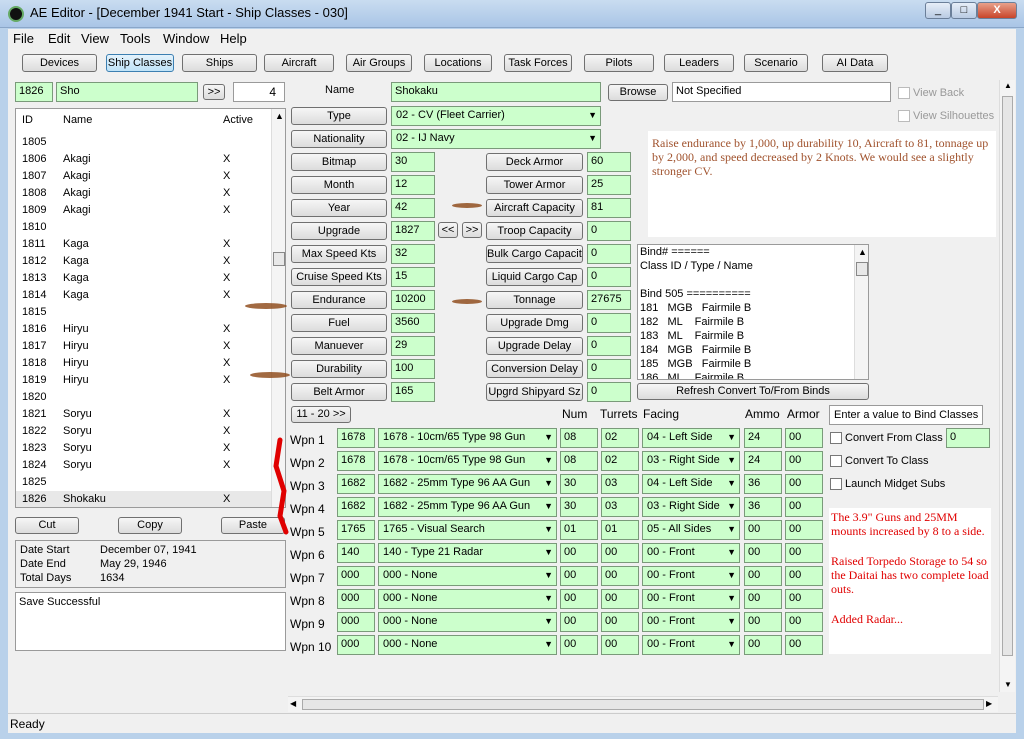 This screenshot has height=739, width=1024. Describe the element at coordinates (413, 208) in the screenshot. I see `attr-value-year: 42` at that location.